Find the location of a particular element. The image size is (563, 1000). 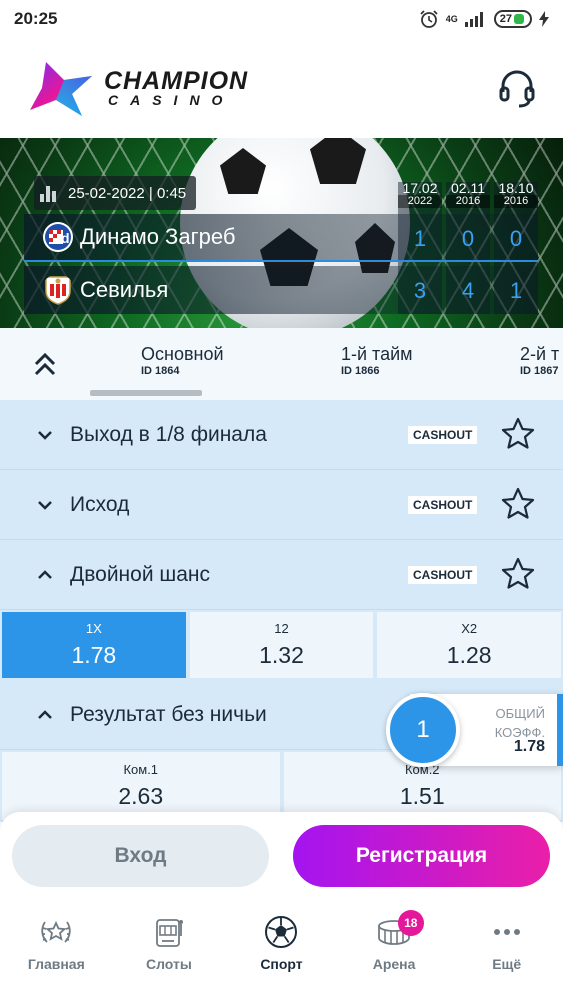

history-score-away: 3 is located at coordinates (420, 290).